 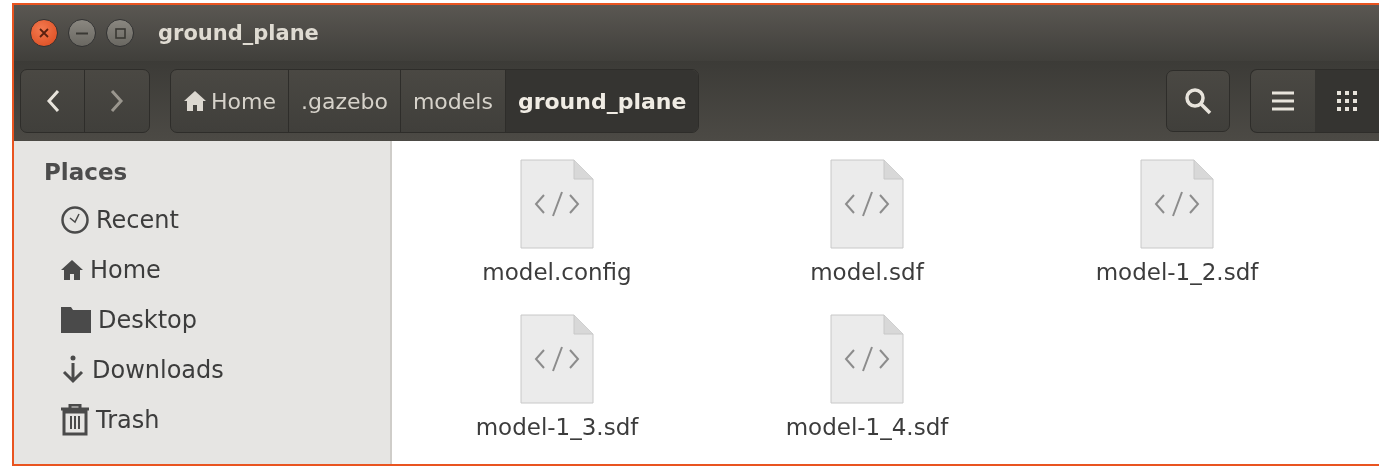 I want to click on close-icon, so click(x=44, y=33).